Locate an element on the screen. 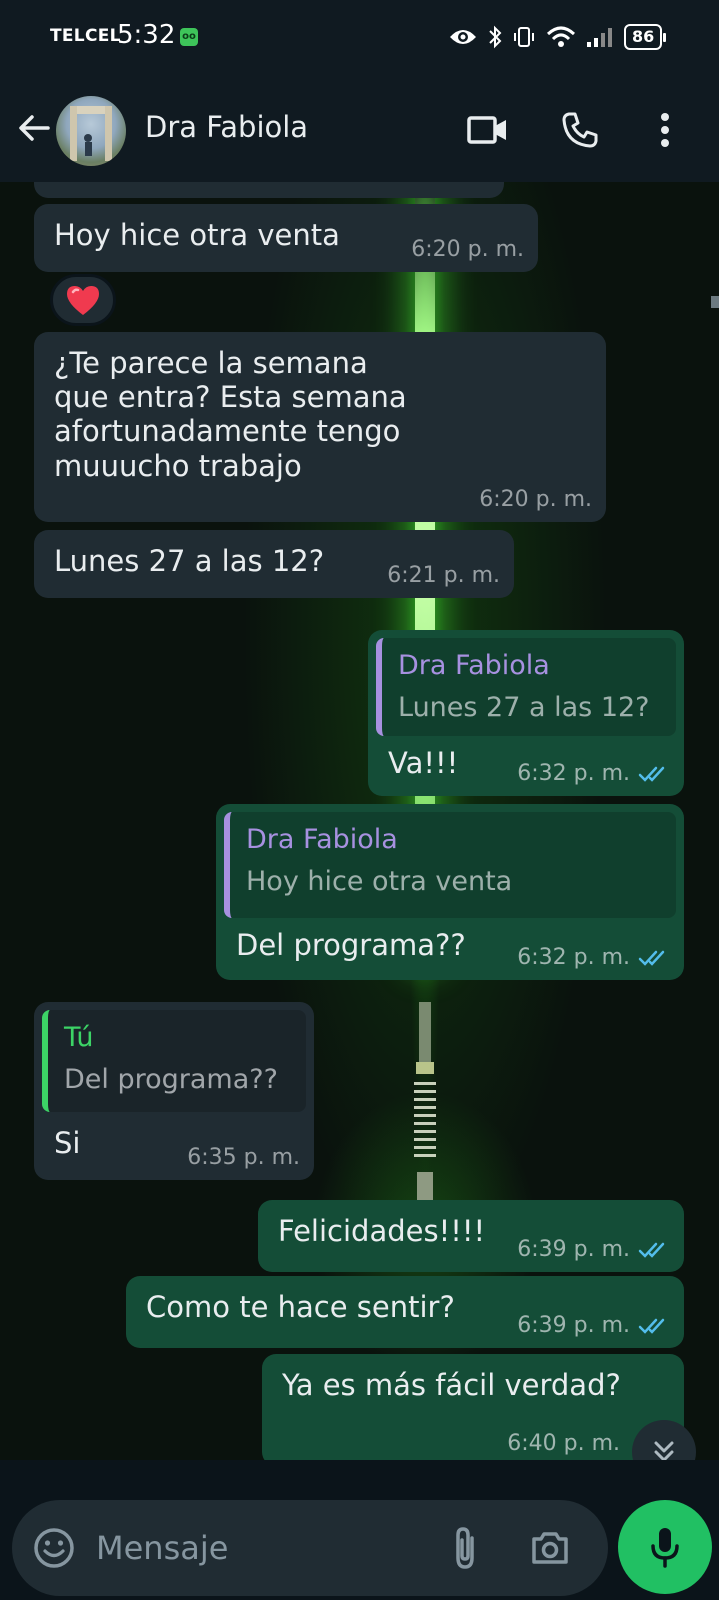  contact-name: Dra Fabiola is located at coordinates (226, 127).